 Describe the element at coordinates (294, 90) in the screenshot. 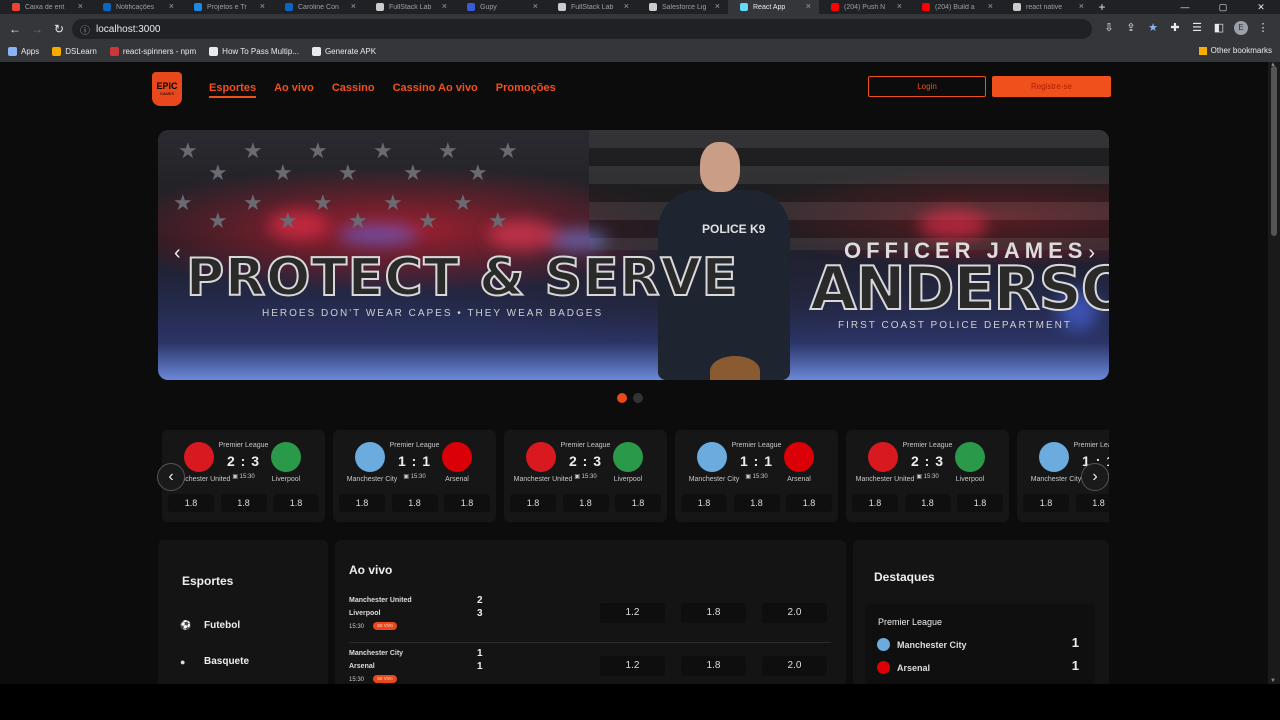

I see `nav-item: Ao vivo` at that location.